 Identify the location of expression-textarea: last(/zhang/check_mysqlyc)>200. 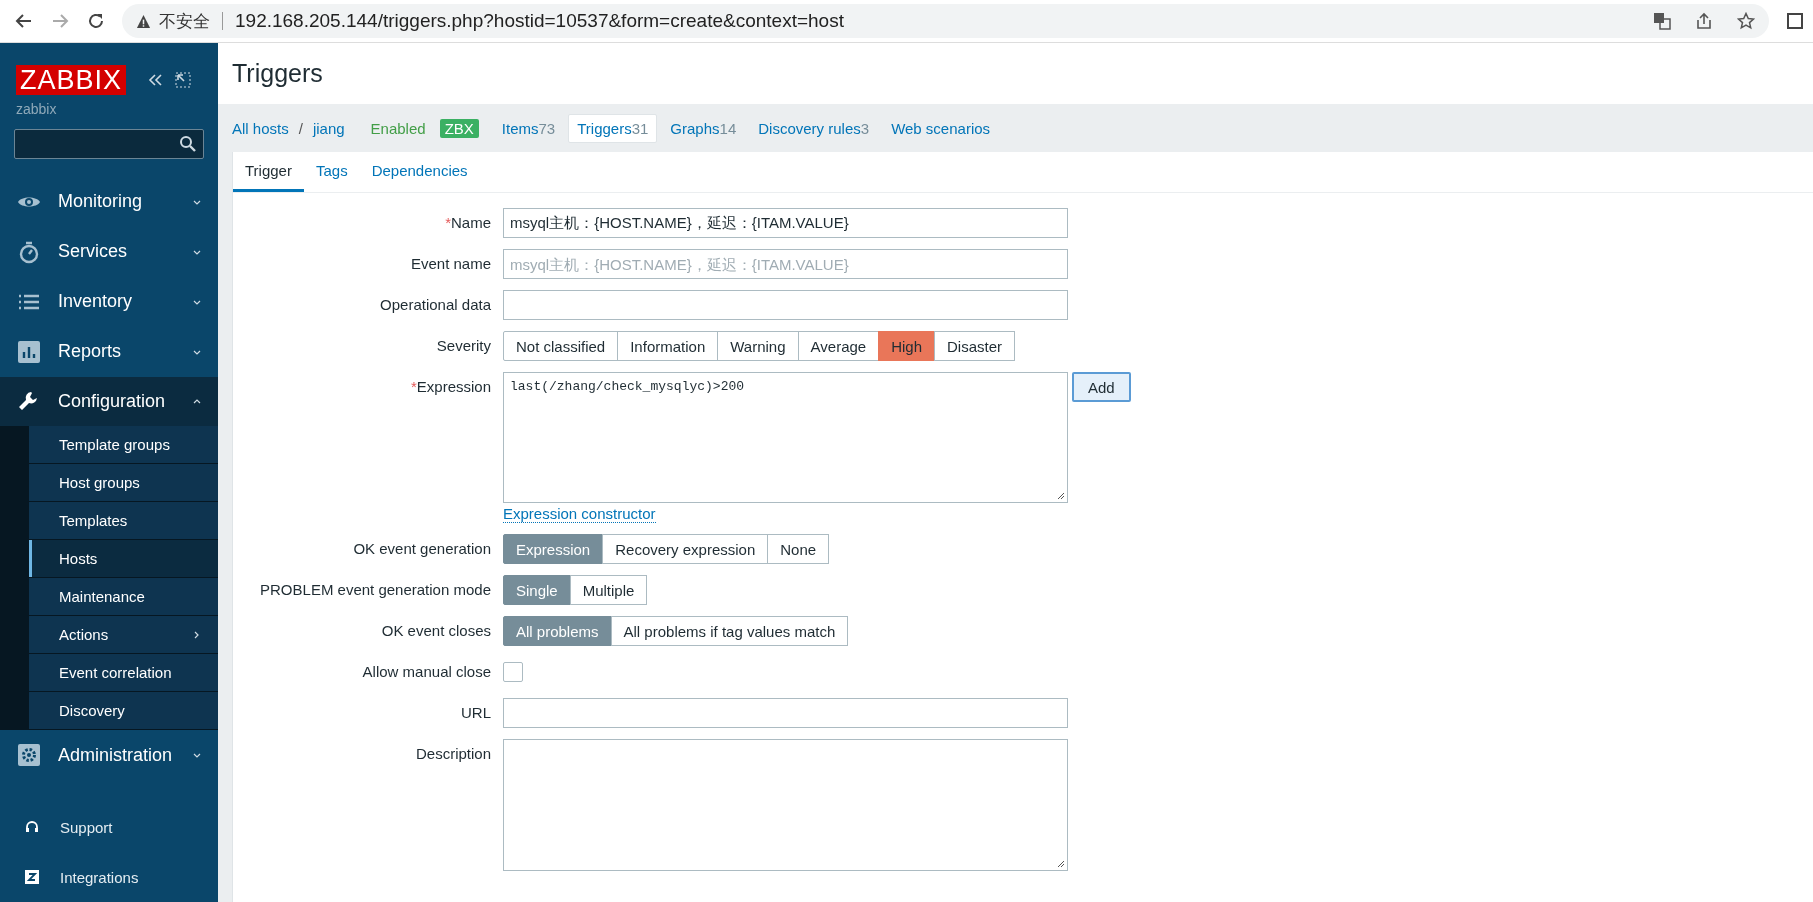
(785, 437).